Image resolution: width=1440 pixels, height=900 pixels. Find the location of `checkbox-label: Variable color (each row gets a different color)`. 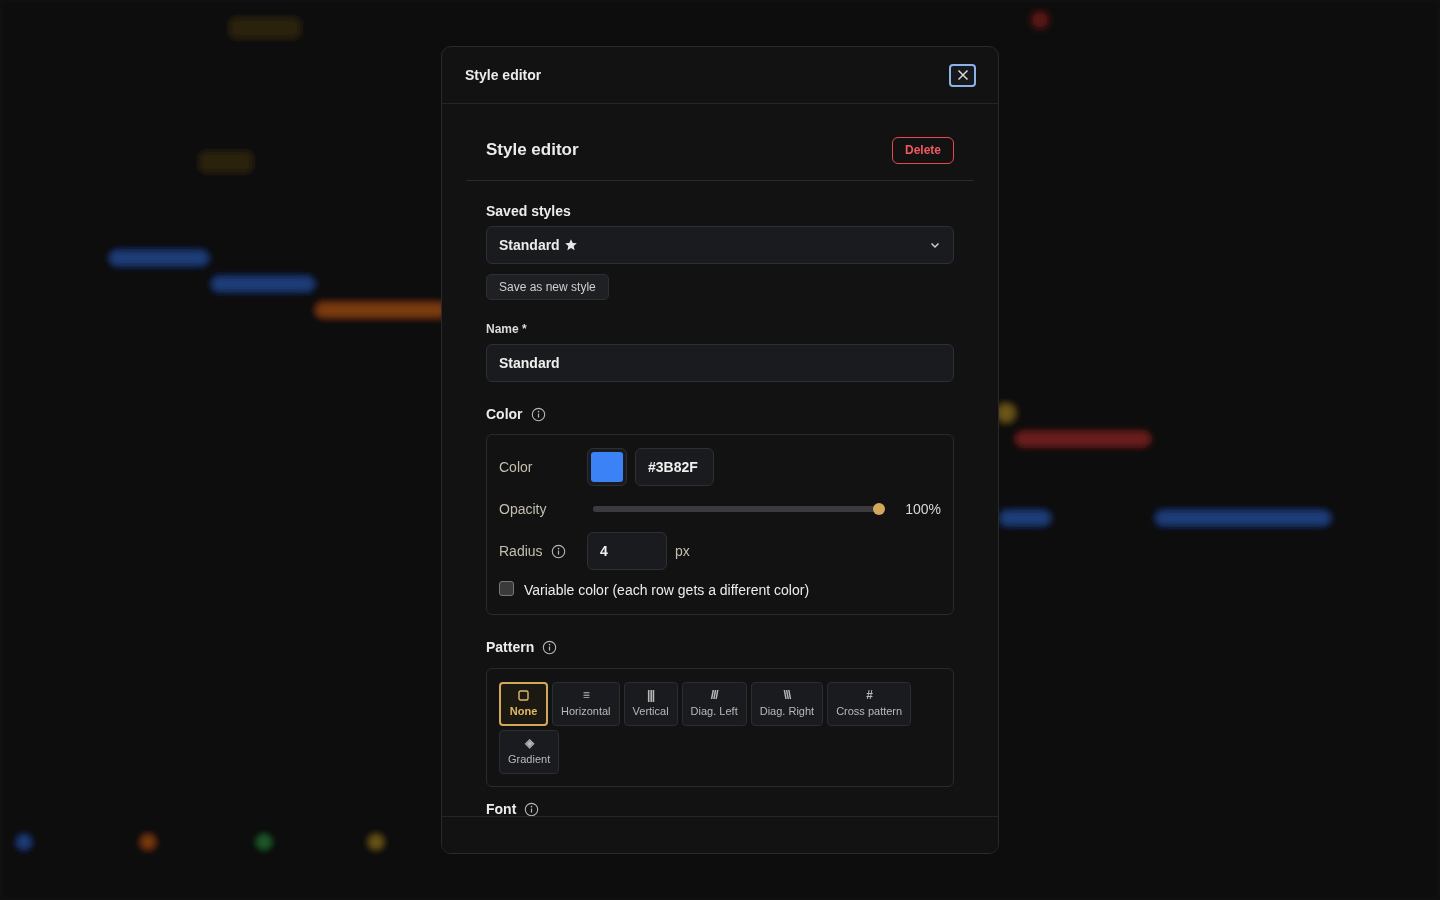

checkbox-label: Variable color (each row gets a different color) is located at coordinates (667, 590).